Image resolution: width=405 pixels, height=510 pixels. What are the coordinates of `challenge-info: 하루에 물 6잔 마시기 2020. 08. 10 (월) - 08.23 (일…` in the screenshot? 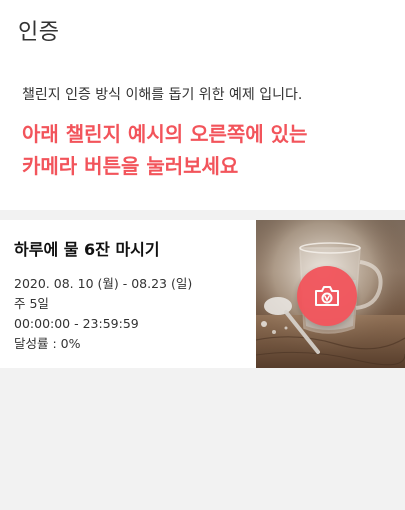 It's located at (131, 293).